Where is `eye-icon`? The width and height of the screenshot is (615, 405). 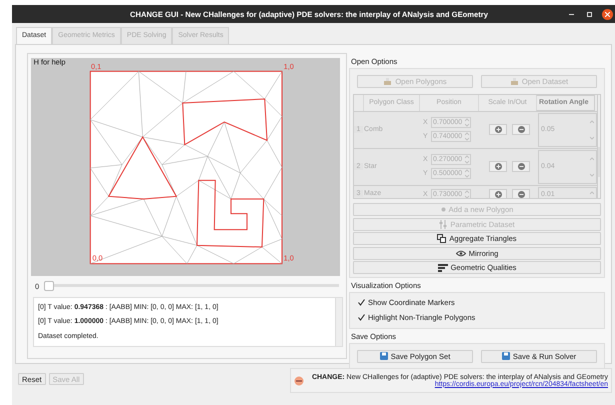
eye-icon is located at coordinates (461, 253).